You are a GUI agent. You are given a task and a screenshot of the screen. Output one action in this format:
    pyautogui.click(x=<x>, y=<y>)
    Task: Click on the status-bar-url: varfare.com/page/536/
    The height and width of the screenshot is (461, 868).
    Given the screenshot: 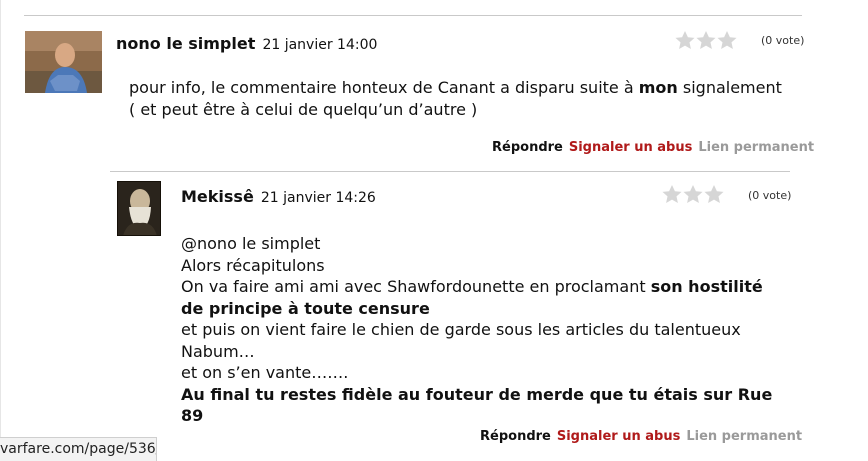 What is the action you would take?
    pyautogui.click(x=78, y=449)
    